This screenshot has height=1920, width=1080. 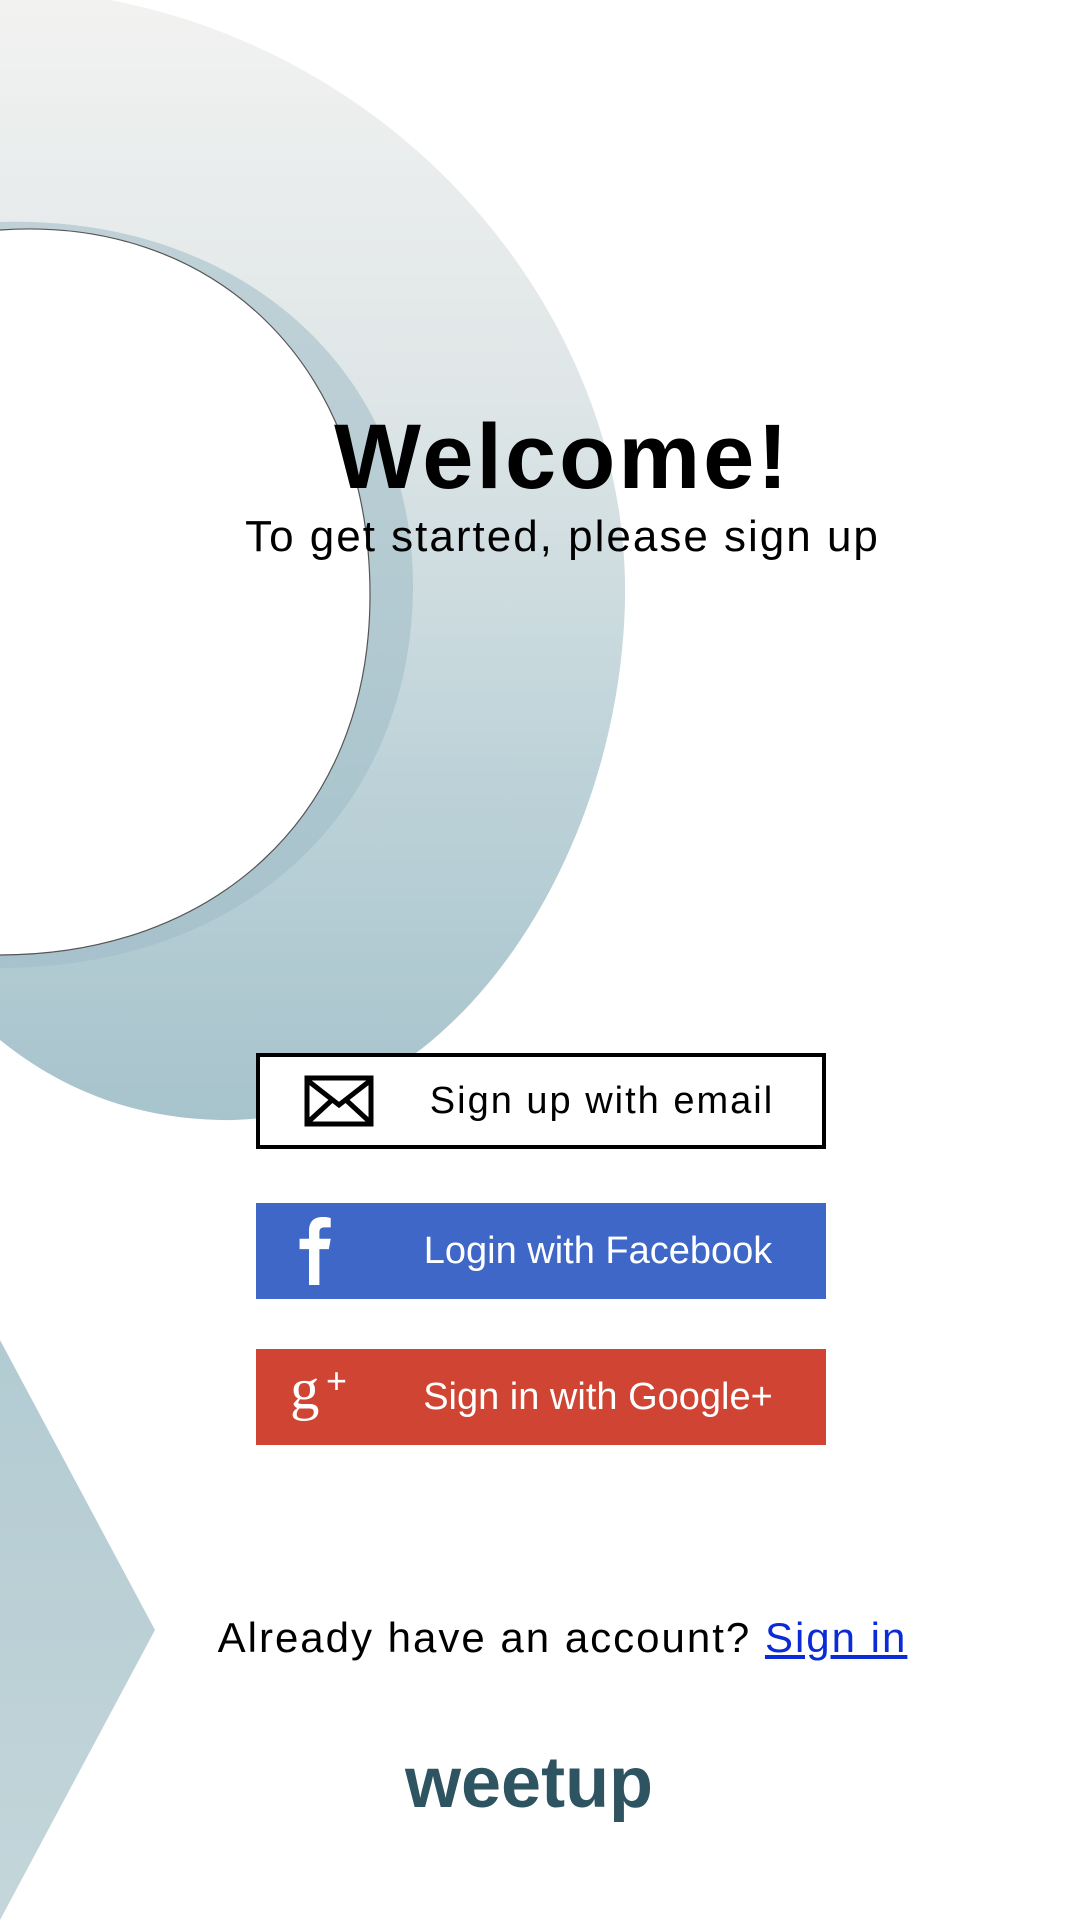 I want to click on signin-prompt-text: Already have an account?, so click(x=491, y=1637).